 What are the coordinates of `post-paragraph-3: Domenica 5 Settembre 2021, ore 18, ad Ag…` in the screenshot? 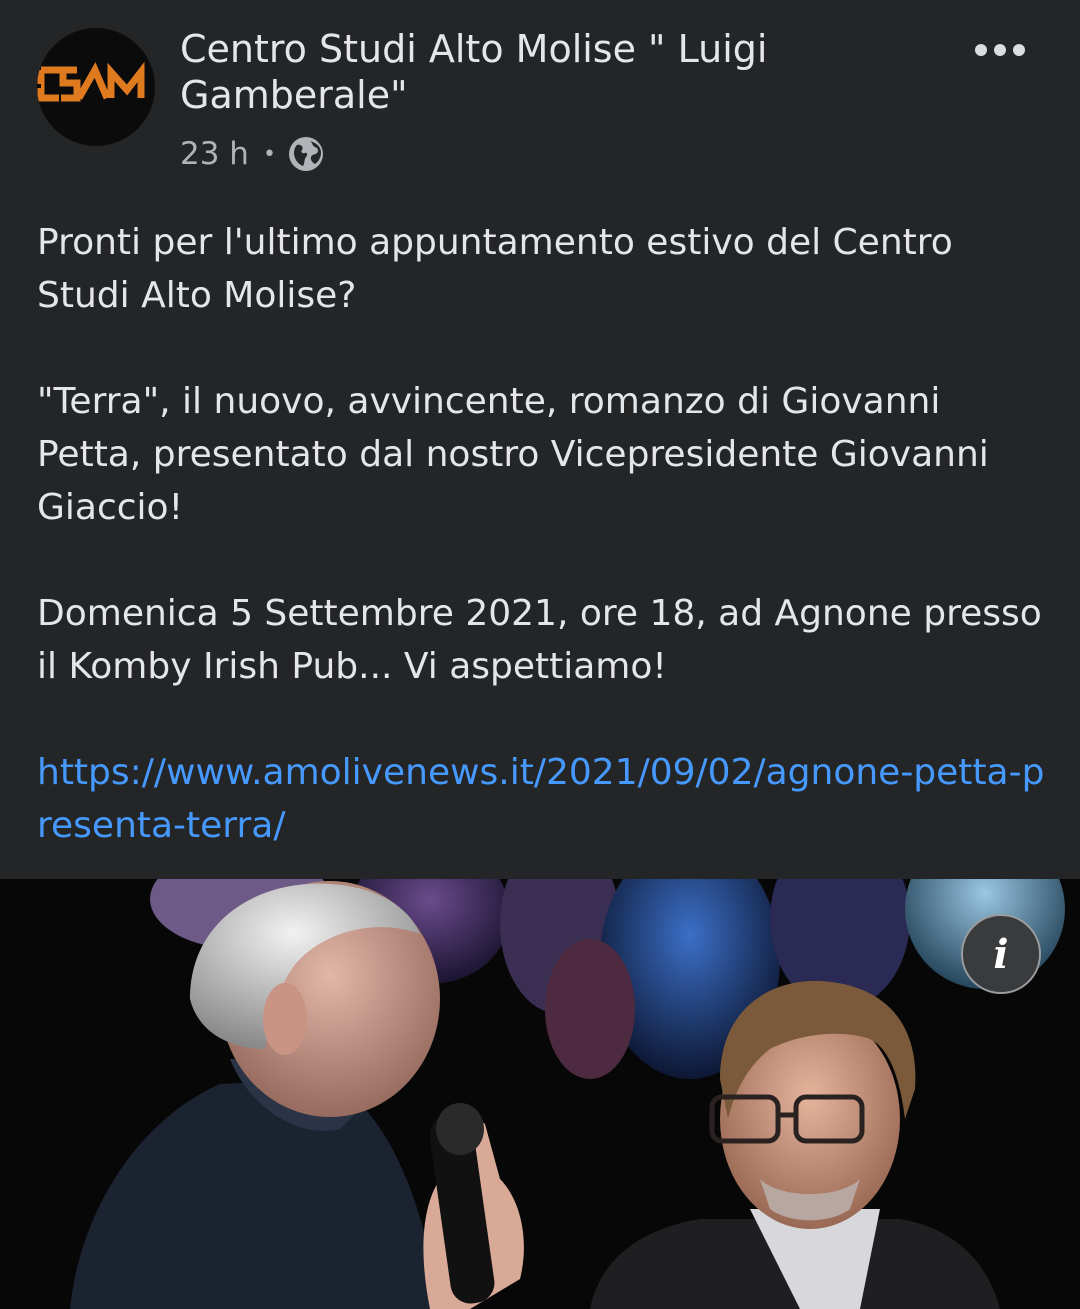 It's located at (539, 640).